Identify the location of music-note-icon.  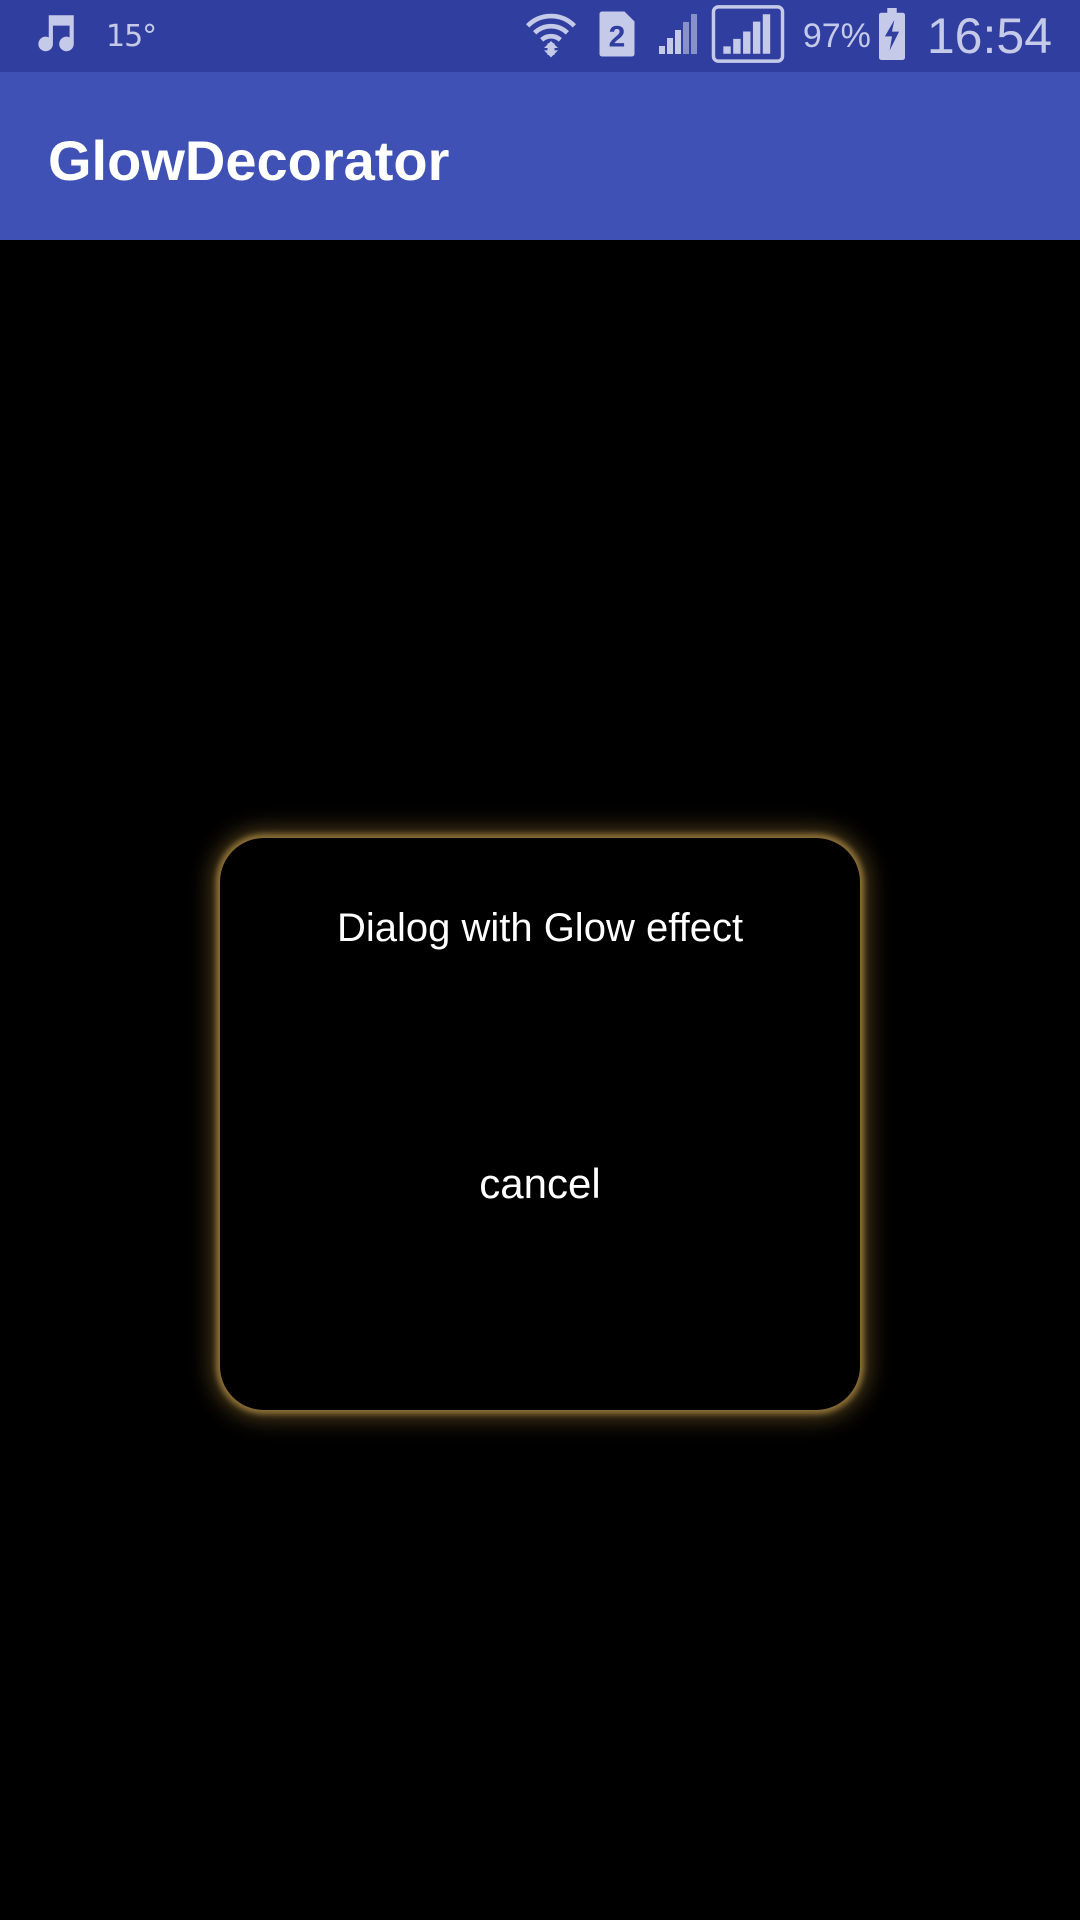
(55, 36).